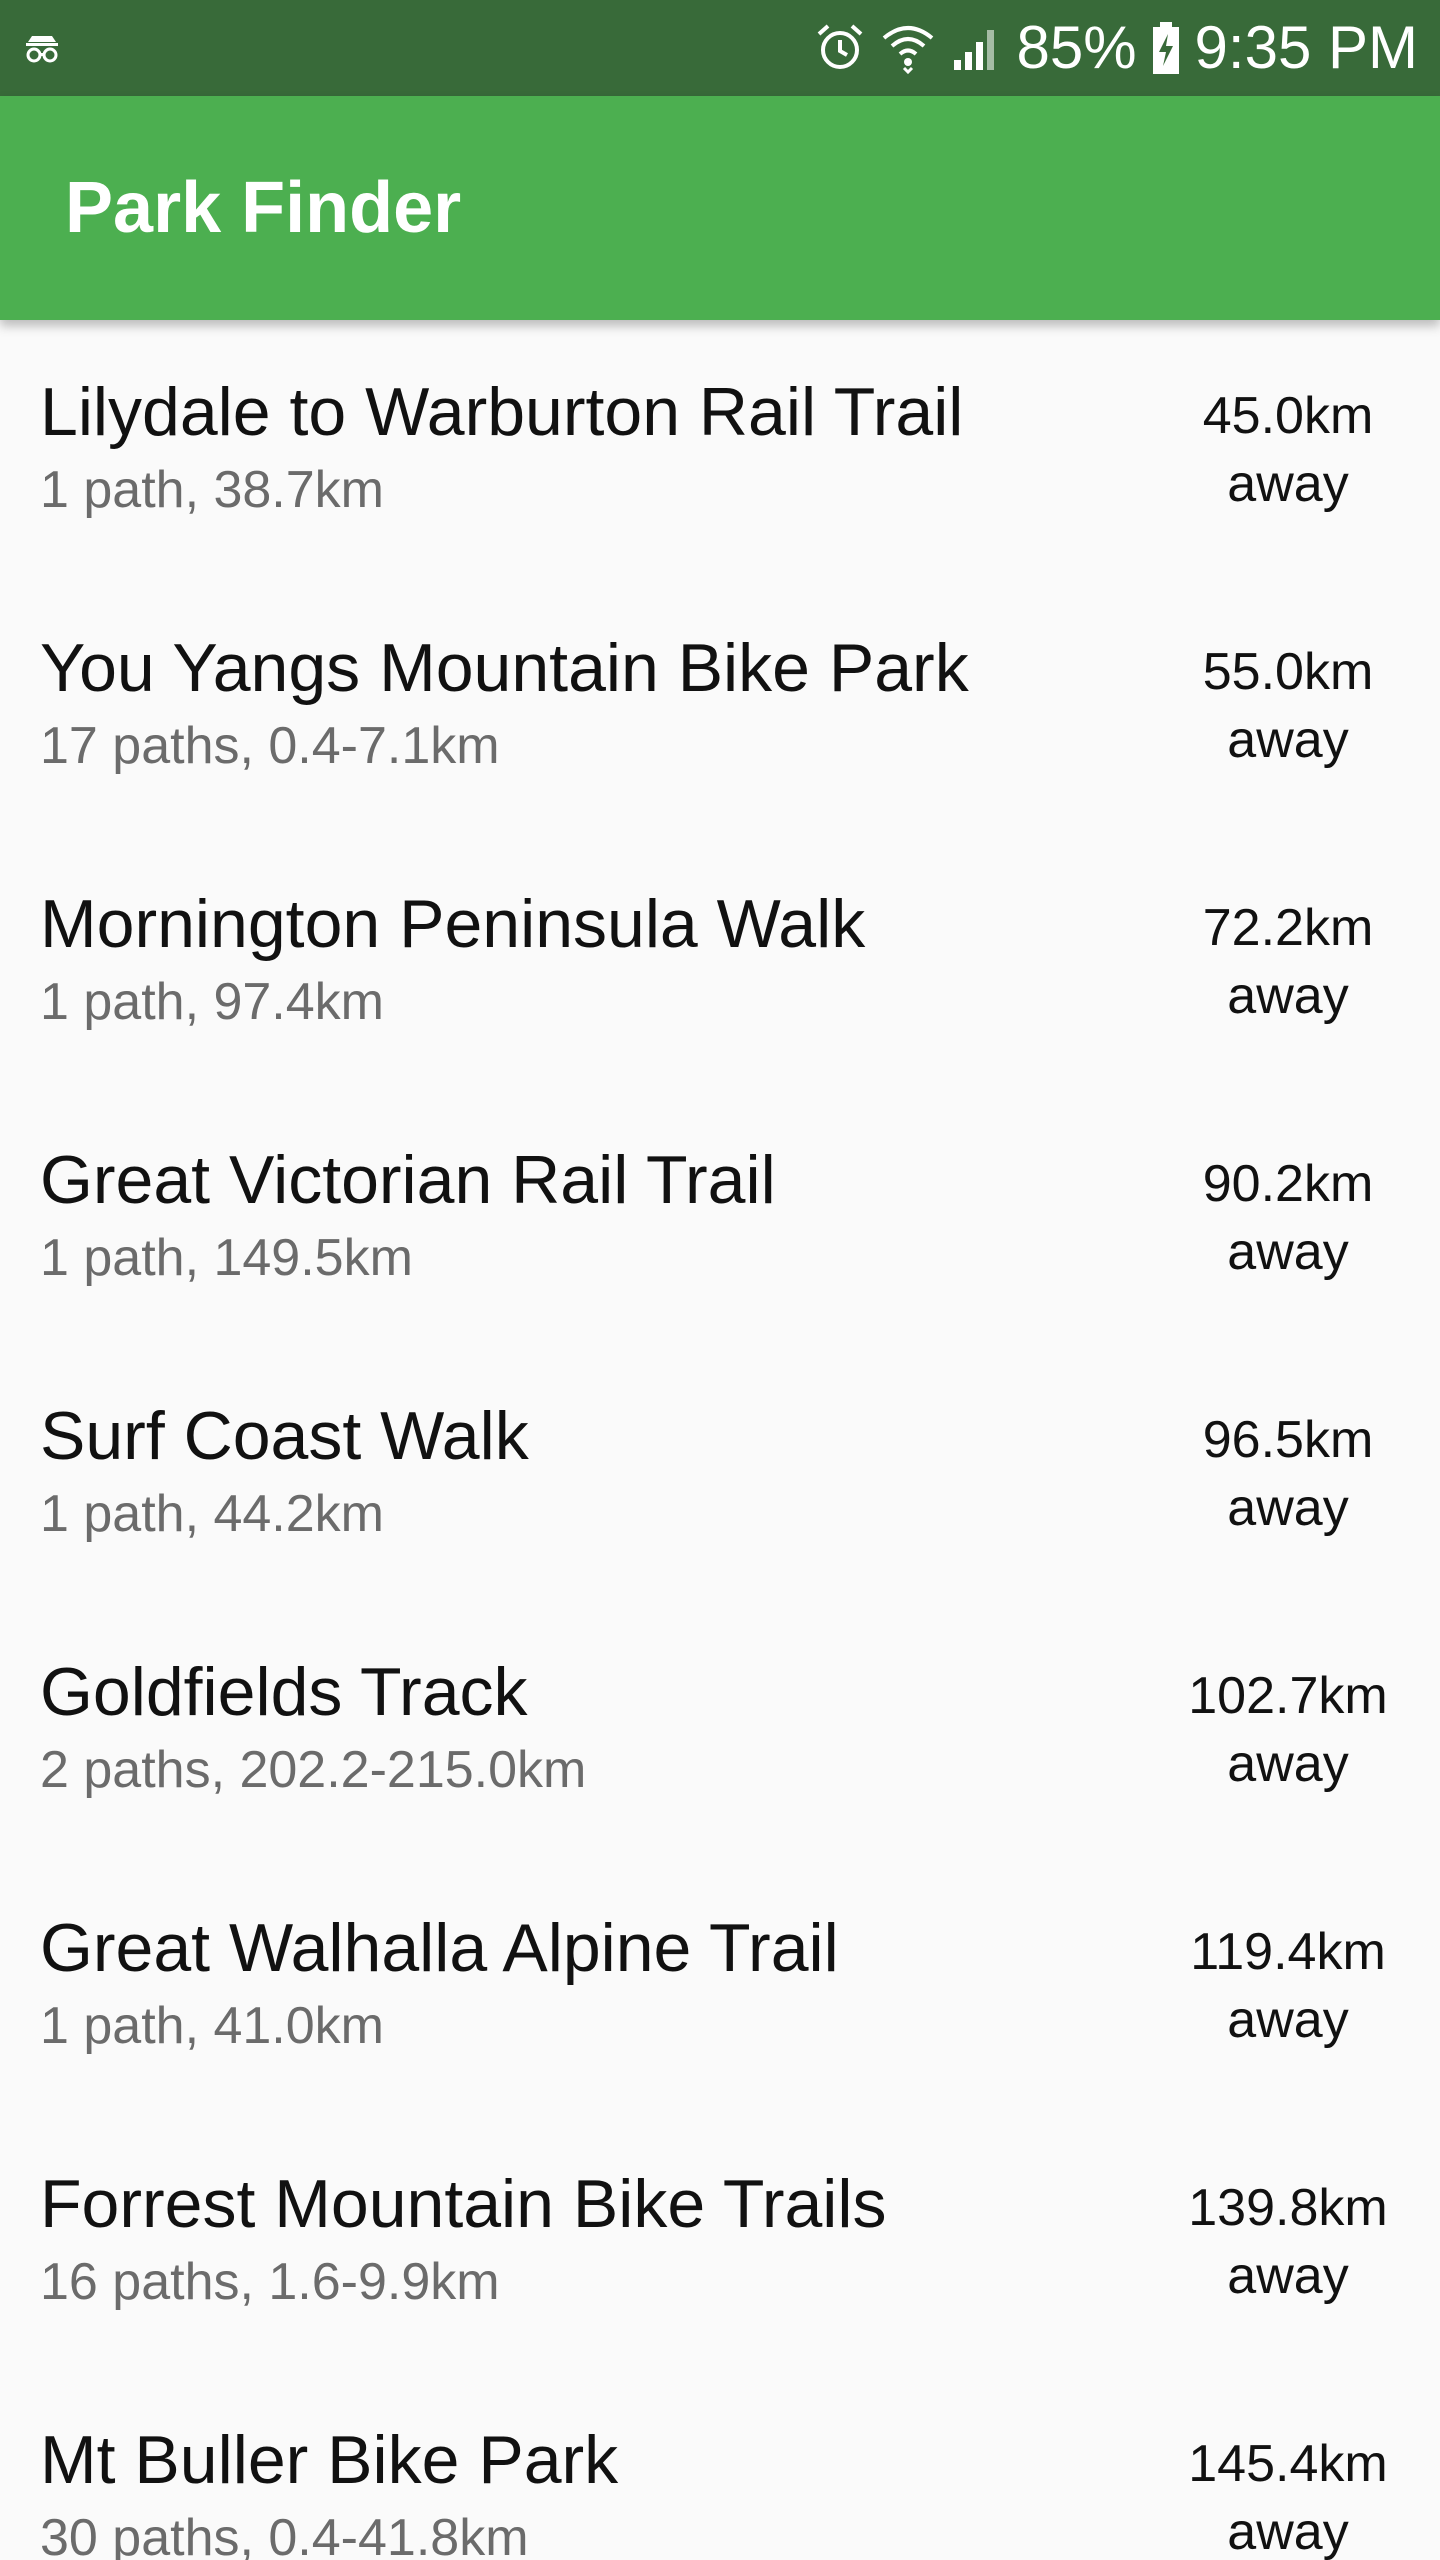 The width and height of the screenshot is (1440, 2560). I want to click on park-distance: 55.0km away, so click(1288, 706).